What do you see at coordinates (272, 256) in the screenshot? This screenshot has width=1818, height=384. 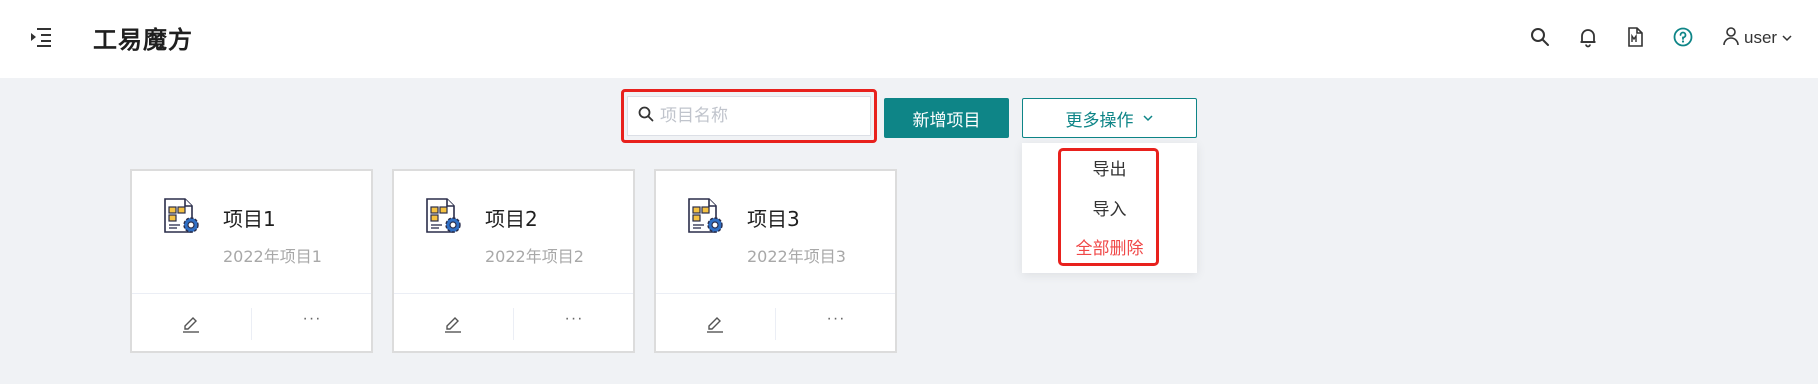 I see `project-description: 2022年项目1` at bounding box center [272, 256].